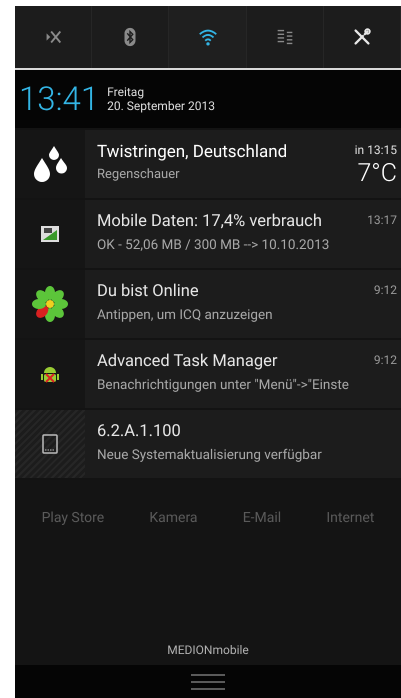 This screenshot has height=698, width=401. Describe the element at coordinates (350, 518) in the screenshot. I see `home-shortcut-label: Internet` at that location.